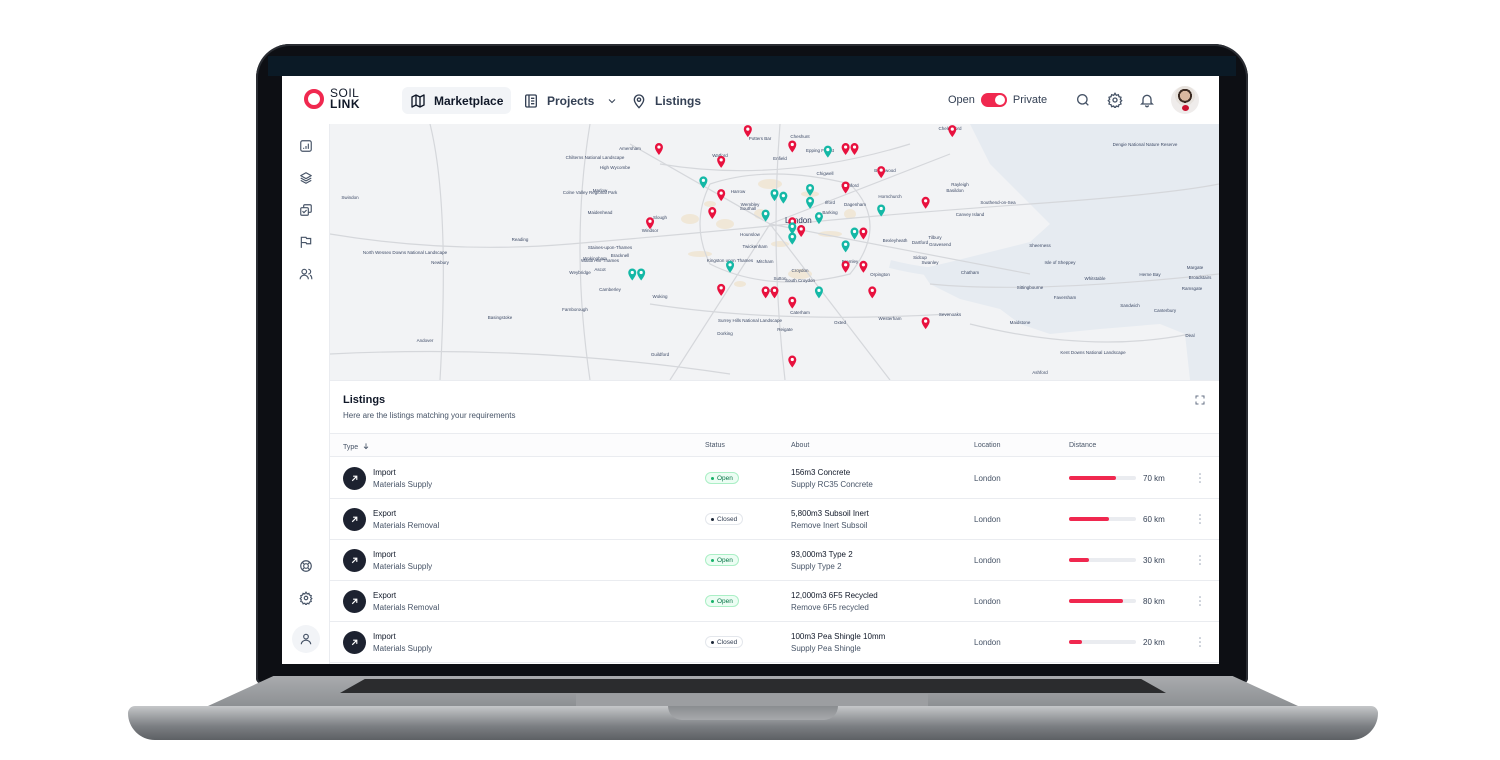 This screenshot has width=1500, height=760. What do you see at coordinates (950, 314) in the screenshot?
I see `map-place-label: Sevenoaks` at bounding box center [950, 314].